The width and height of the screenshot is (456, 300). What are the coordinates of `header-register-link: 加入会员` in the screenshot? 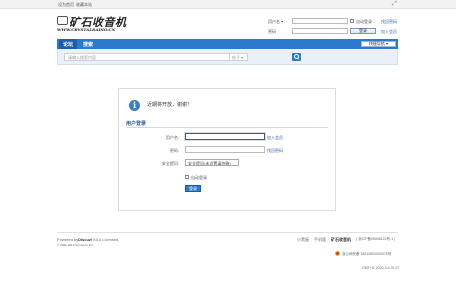 It's located at (389, 32).